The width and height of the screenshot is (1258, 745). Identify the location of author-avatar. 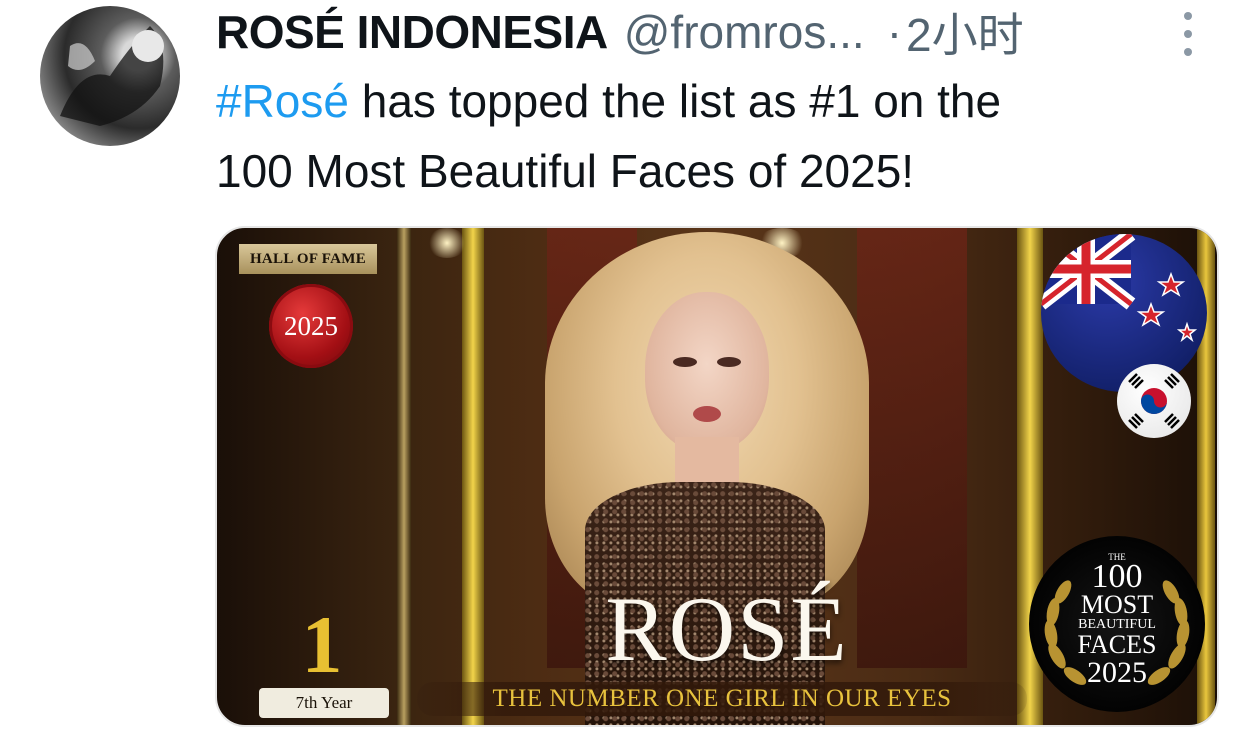
(110, 76).